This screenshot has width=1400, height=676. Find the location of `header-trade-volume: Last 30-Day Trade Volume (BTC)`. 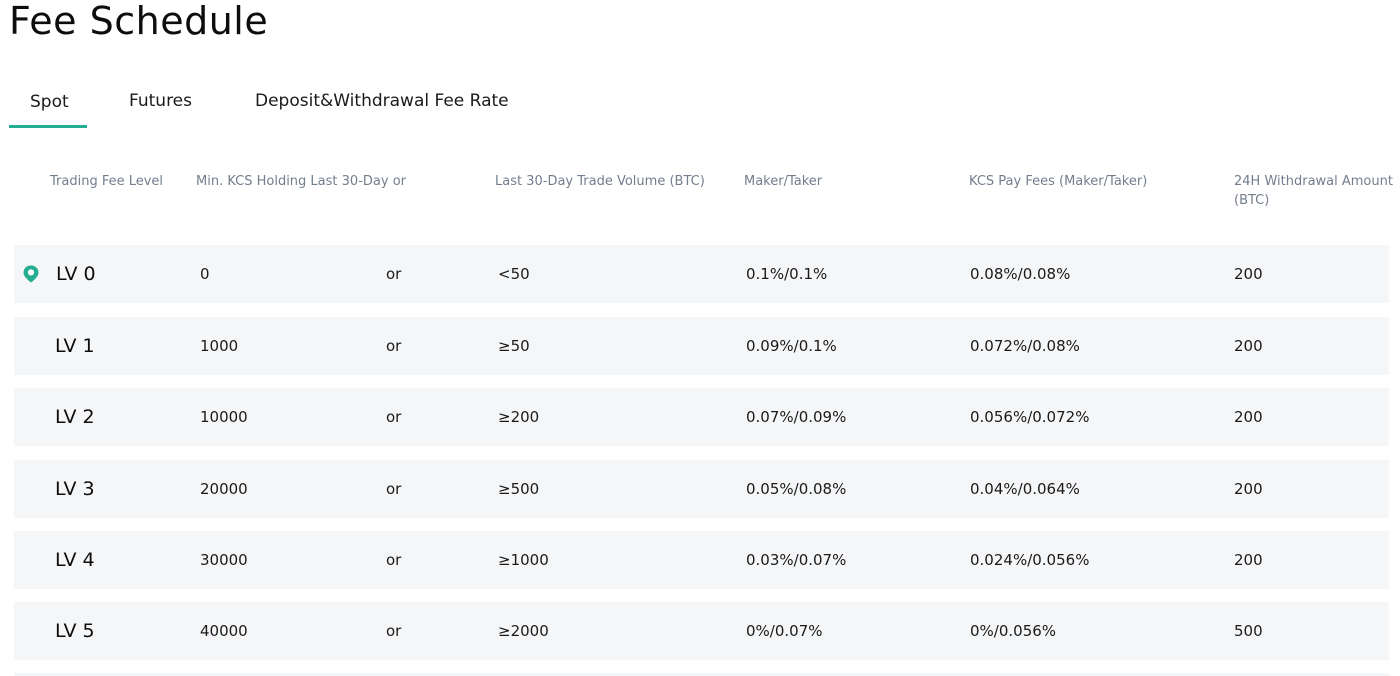

header-trade-volume: Last 30-Day Trade Volume (BTC) is located at coordinates (600, 181).